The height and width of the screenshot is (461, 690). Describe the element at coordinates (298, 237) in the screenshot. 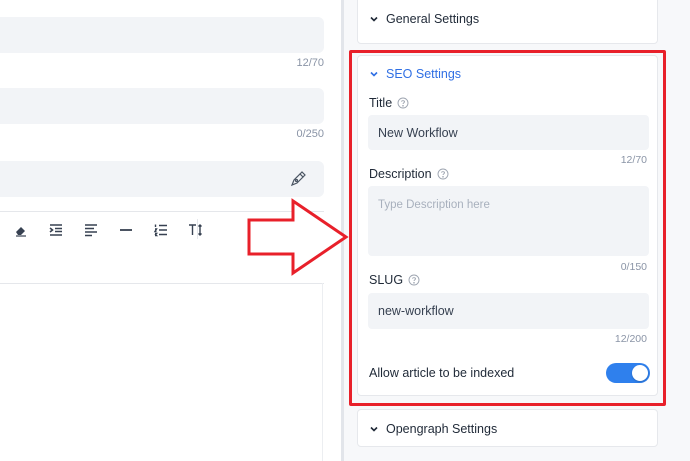

I see `arrow-right-icon` at that location.